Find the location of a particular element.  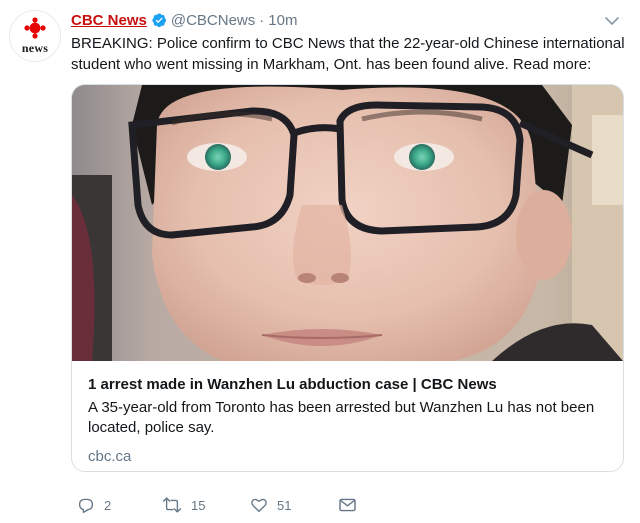

like-count: 51 is located at coordinates (284, 505).